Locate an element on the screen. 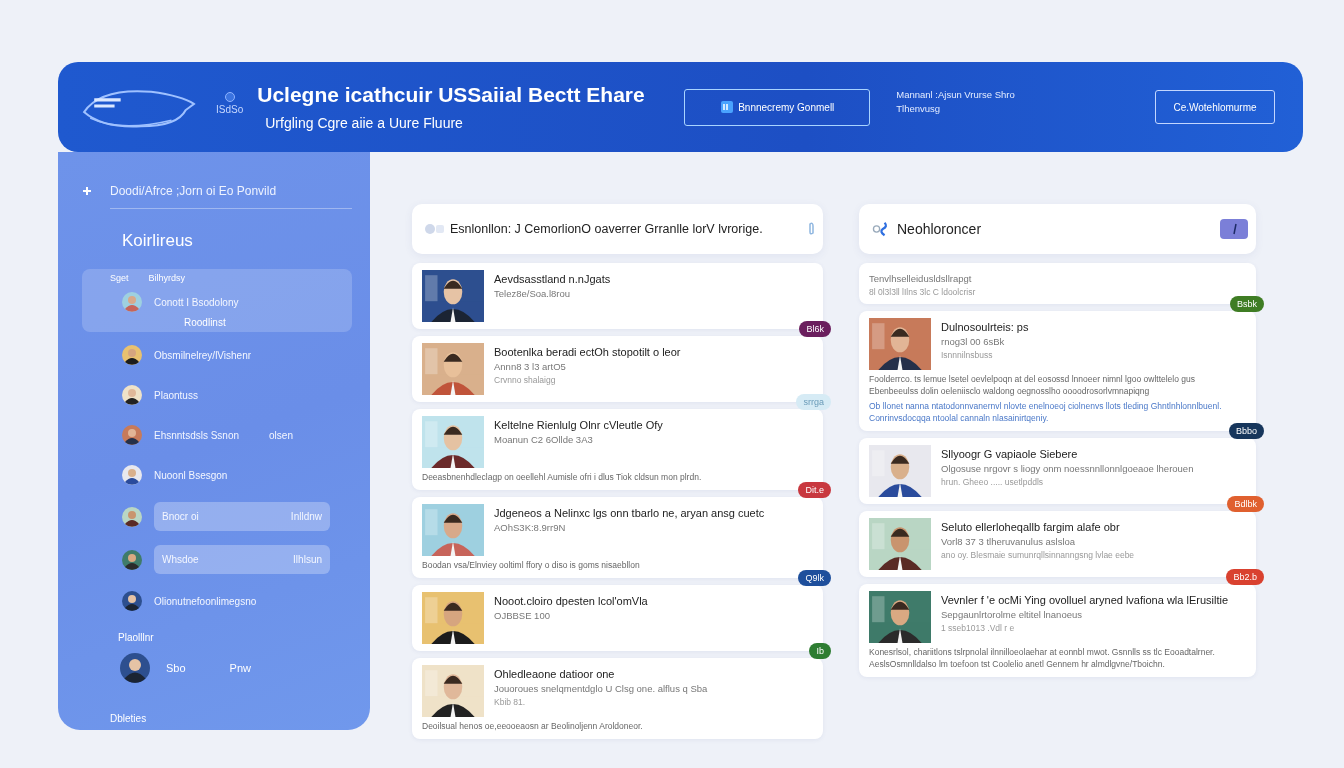  post-title: Keltelne Rienlulg Olnr cVleutle Ofy is located at coordinates (578, 425).